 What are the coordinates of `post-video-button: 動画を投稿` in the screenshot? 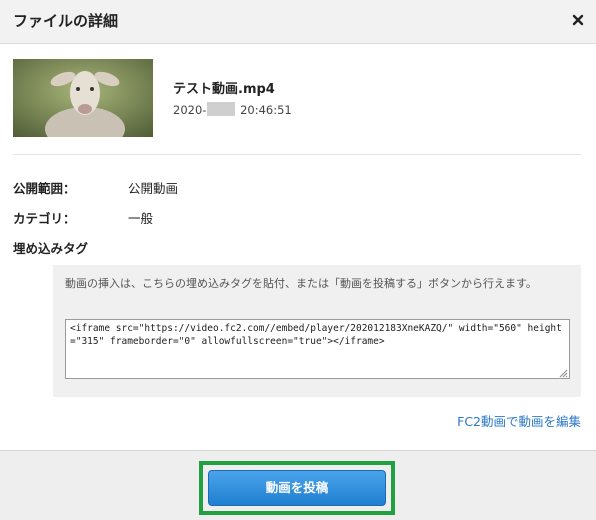 It's located at (297, 488).